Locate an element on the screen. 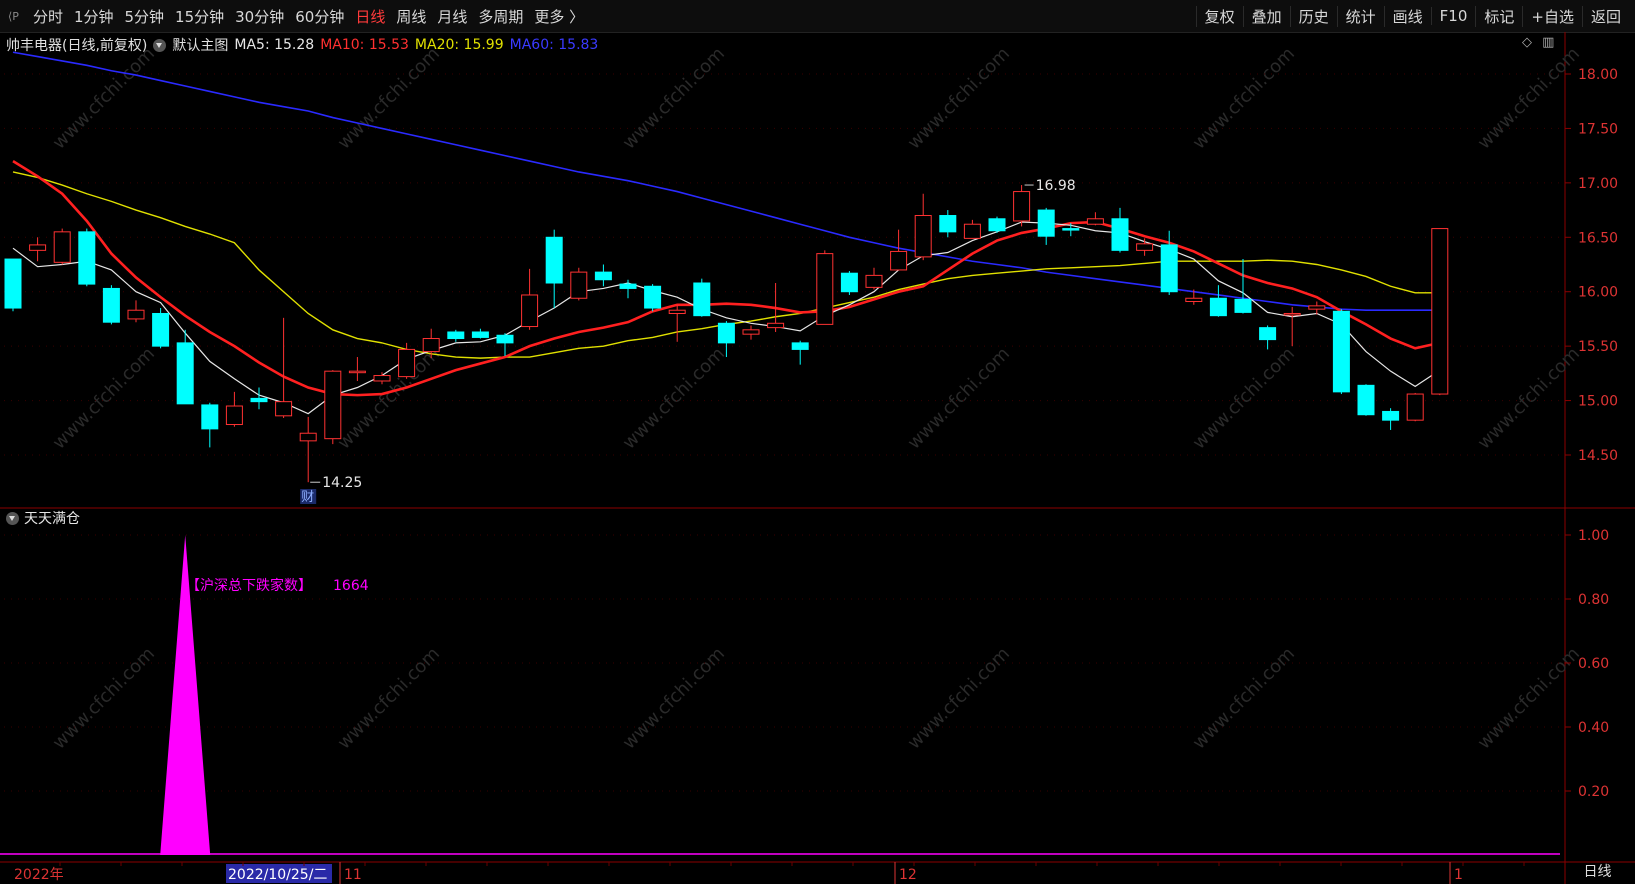 The width and height of the screenshot is (1635, 884). price-tick-label: 17.50 is located at coordinates (1598, 129).